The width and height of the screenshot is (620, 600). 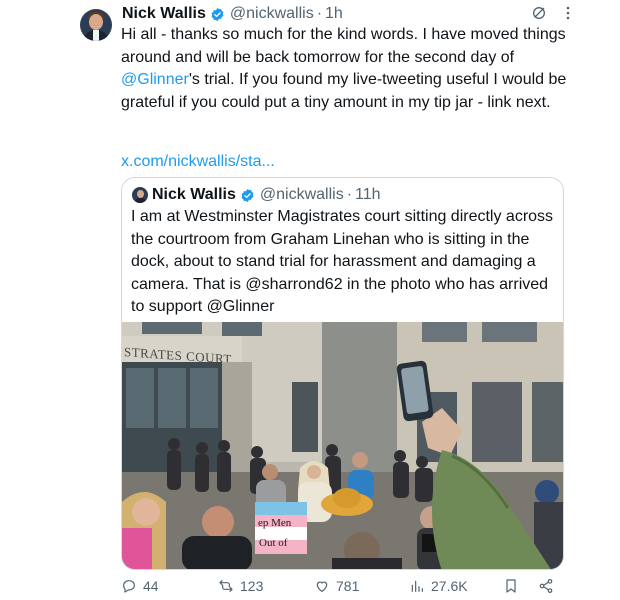 I want to click on reply-button: 44, so click(x=140, y=586).